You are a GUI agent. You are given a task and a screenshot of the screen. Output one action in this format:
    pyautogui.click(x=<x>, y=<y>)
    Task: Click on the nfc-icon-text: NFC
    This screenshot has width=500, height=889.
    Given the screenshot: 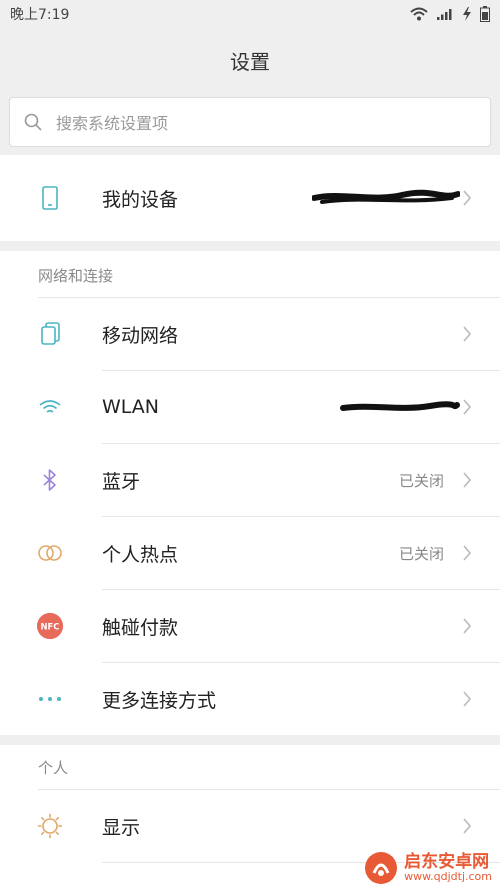 What is the action you would take?
    pyautogui.click(x=50, y=626)
    